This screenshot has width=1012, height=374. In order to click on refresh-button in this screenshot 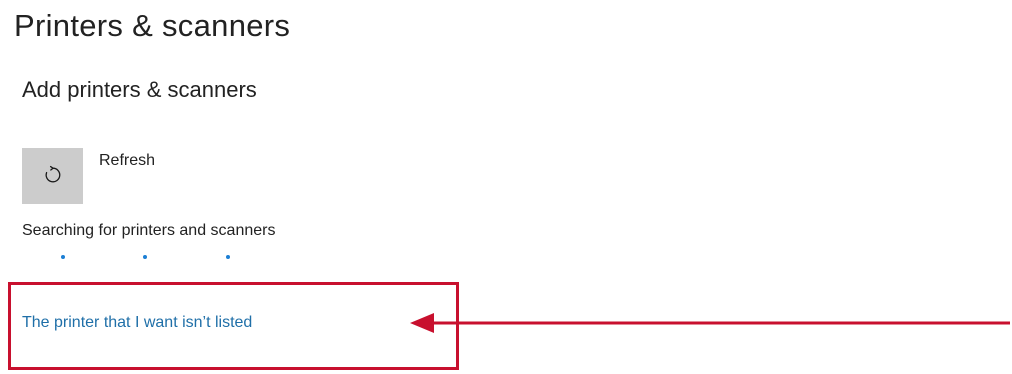, I will do `click(52, 176)`.